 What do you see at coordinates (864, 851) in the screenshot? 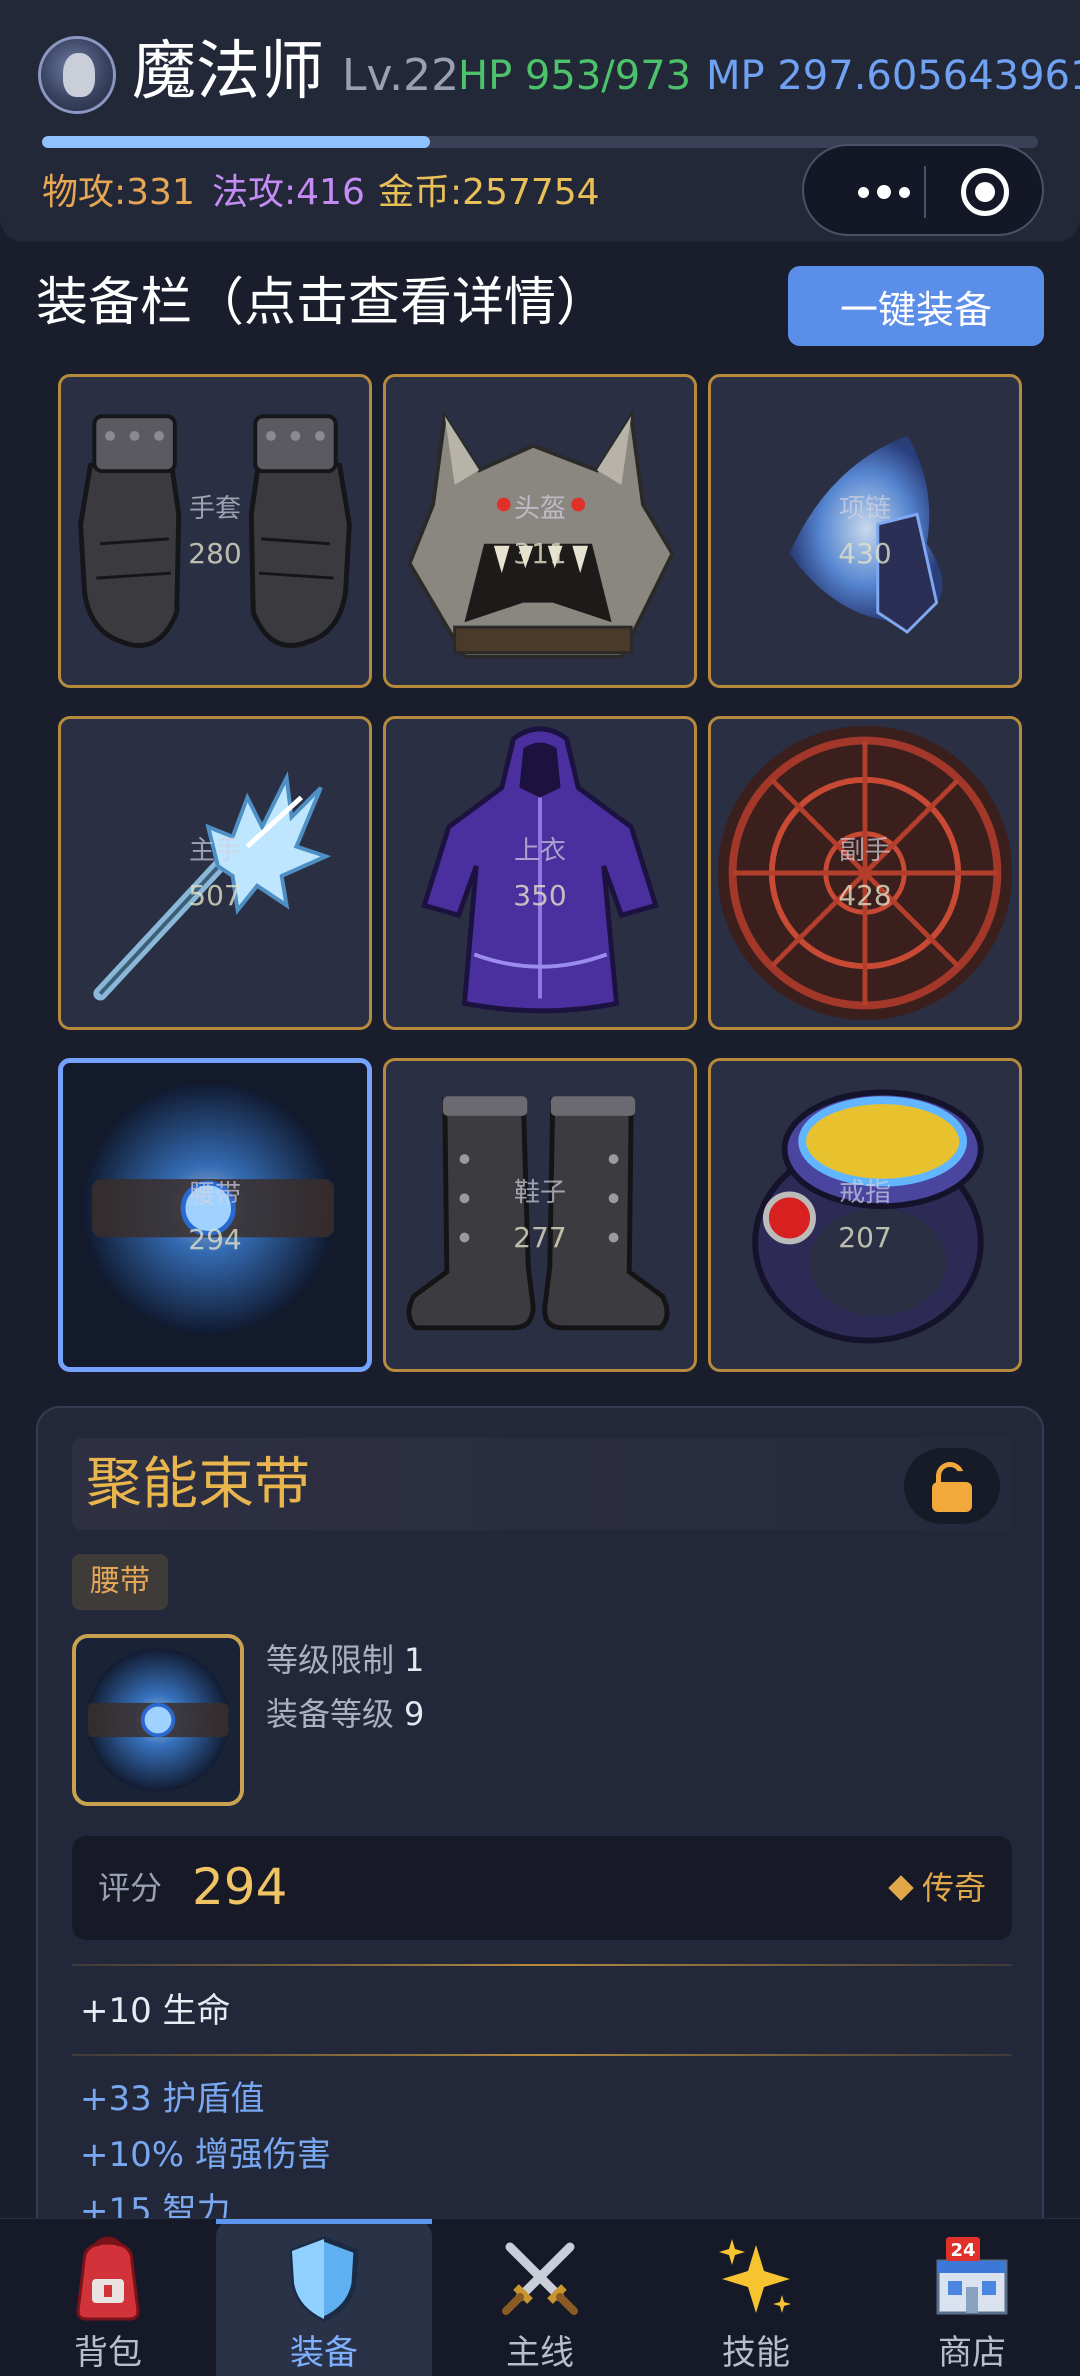
I see `slot-label: 副手` at bounding box center [864, 851].